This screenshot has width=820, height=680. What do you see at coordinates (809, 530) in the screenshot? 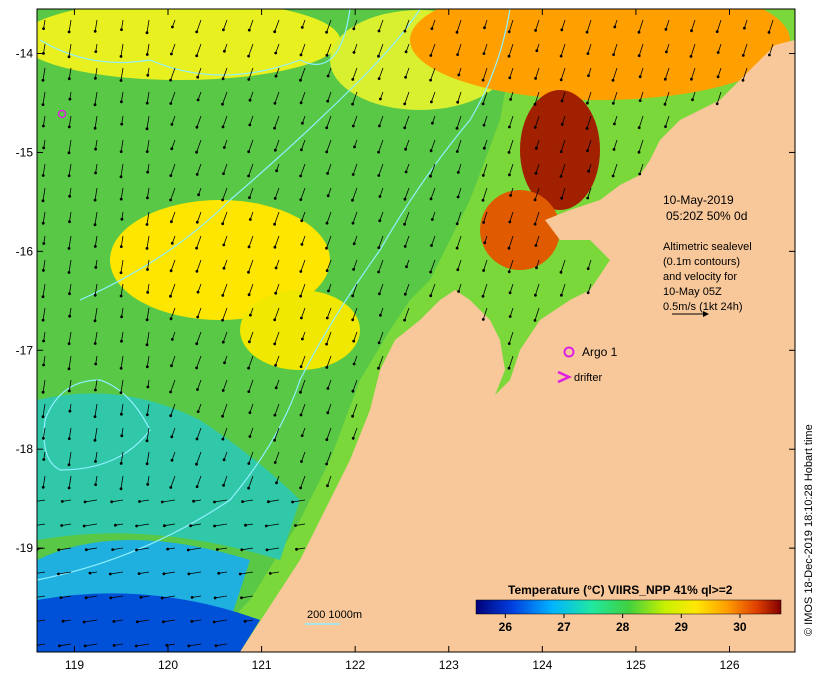
I see `credit-text: © IMOS 18-Dec-2019 18:10:28 Hobart time` at bounding box center [809, 530].